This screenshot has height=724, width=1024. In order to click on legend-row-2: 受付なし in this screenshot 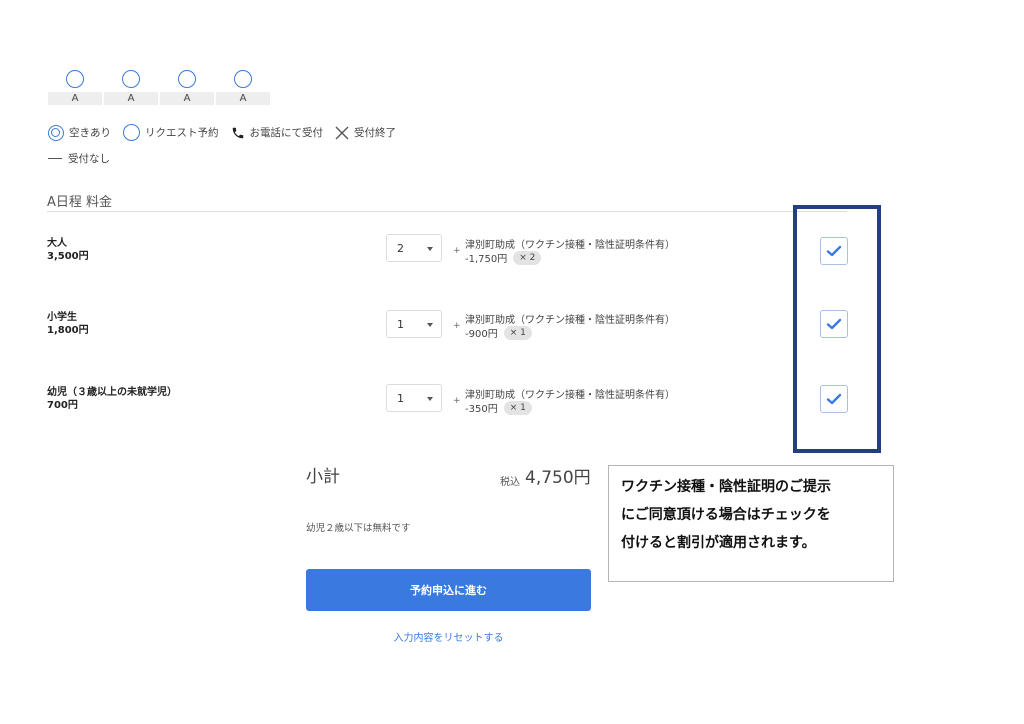, I will do `click(85, 158)`.